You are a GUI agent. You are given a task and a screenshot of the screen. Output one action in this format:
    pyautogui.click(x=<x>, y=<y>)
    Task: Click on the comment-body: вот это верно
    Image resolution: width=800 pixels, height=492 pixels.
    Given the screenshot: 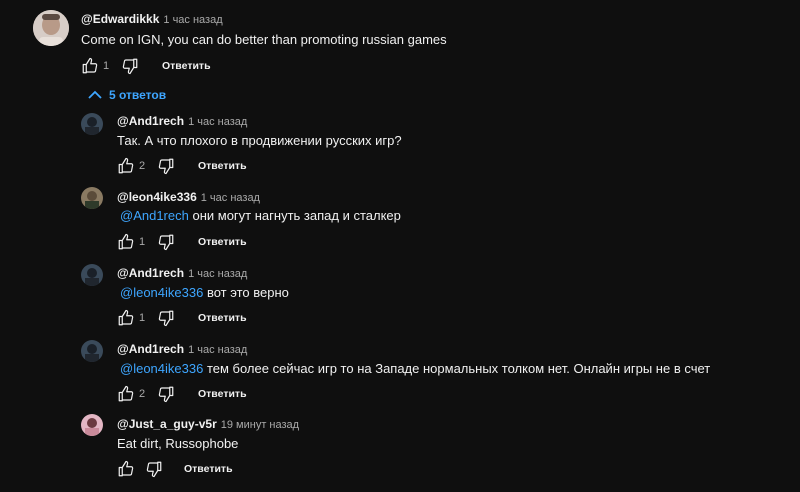 What is the action you would take?
    pyautogui.click(x=247, y=292)
    